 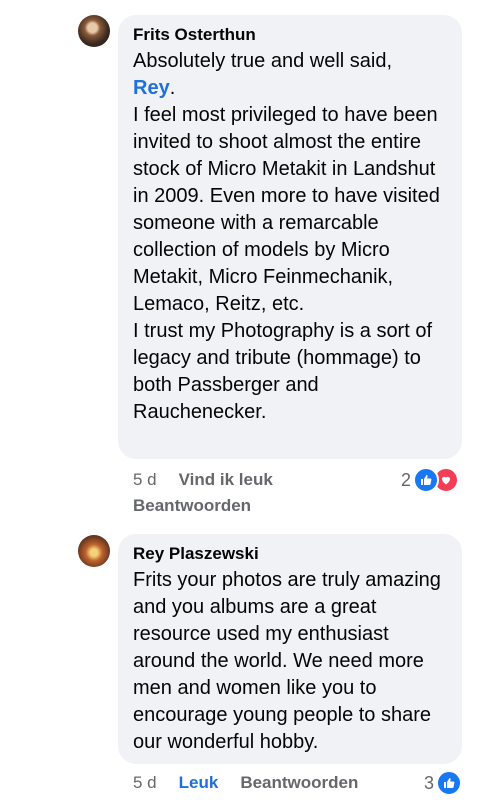 What do you see at coordinates (263, 61) in the screenshot?
I see `comment-line: Absolutely true and well said,` at bounding box center [263, 61].